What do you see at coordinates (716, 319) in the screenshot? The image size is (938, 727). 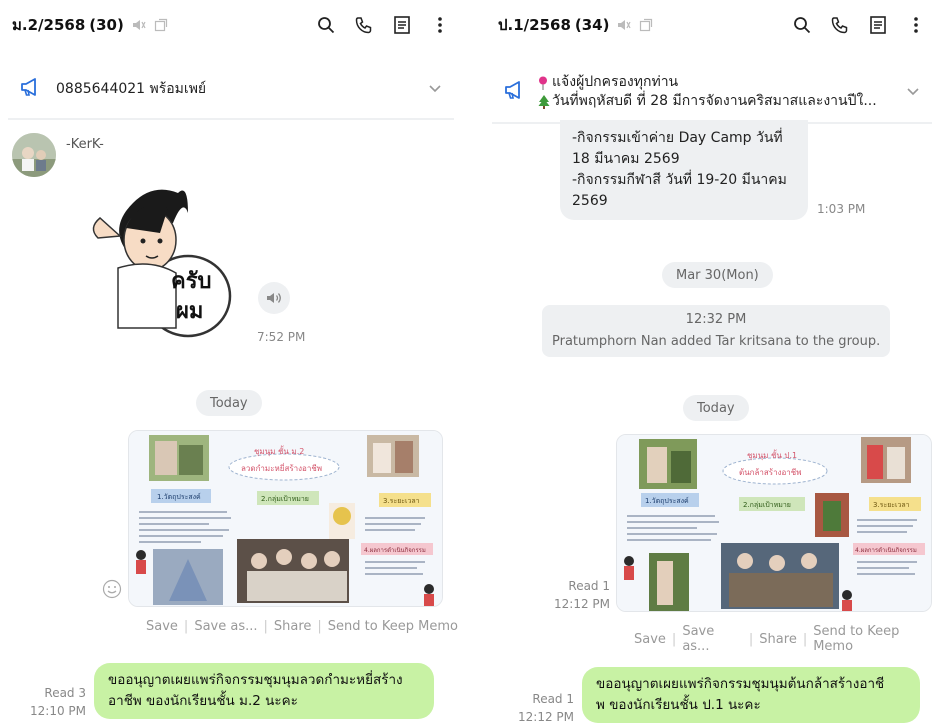 I see `system-time: 12:32 PM` at bounding box center [716, 319].